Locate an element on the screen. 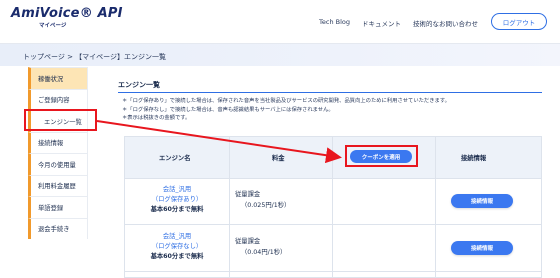  annotation-arrow is located at coordinates (219, 142).